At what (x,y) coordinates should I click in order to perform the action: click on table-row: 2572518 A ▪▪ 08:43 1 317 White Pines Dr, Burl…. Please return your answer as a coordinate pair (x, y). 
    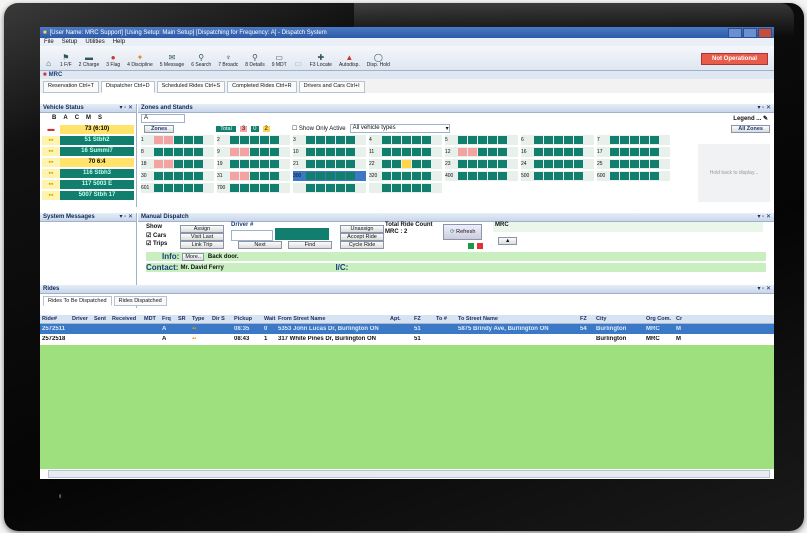
    Looking at the image, I should click on (407, 339).